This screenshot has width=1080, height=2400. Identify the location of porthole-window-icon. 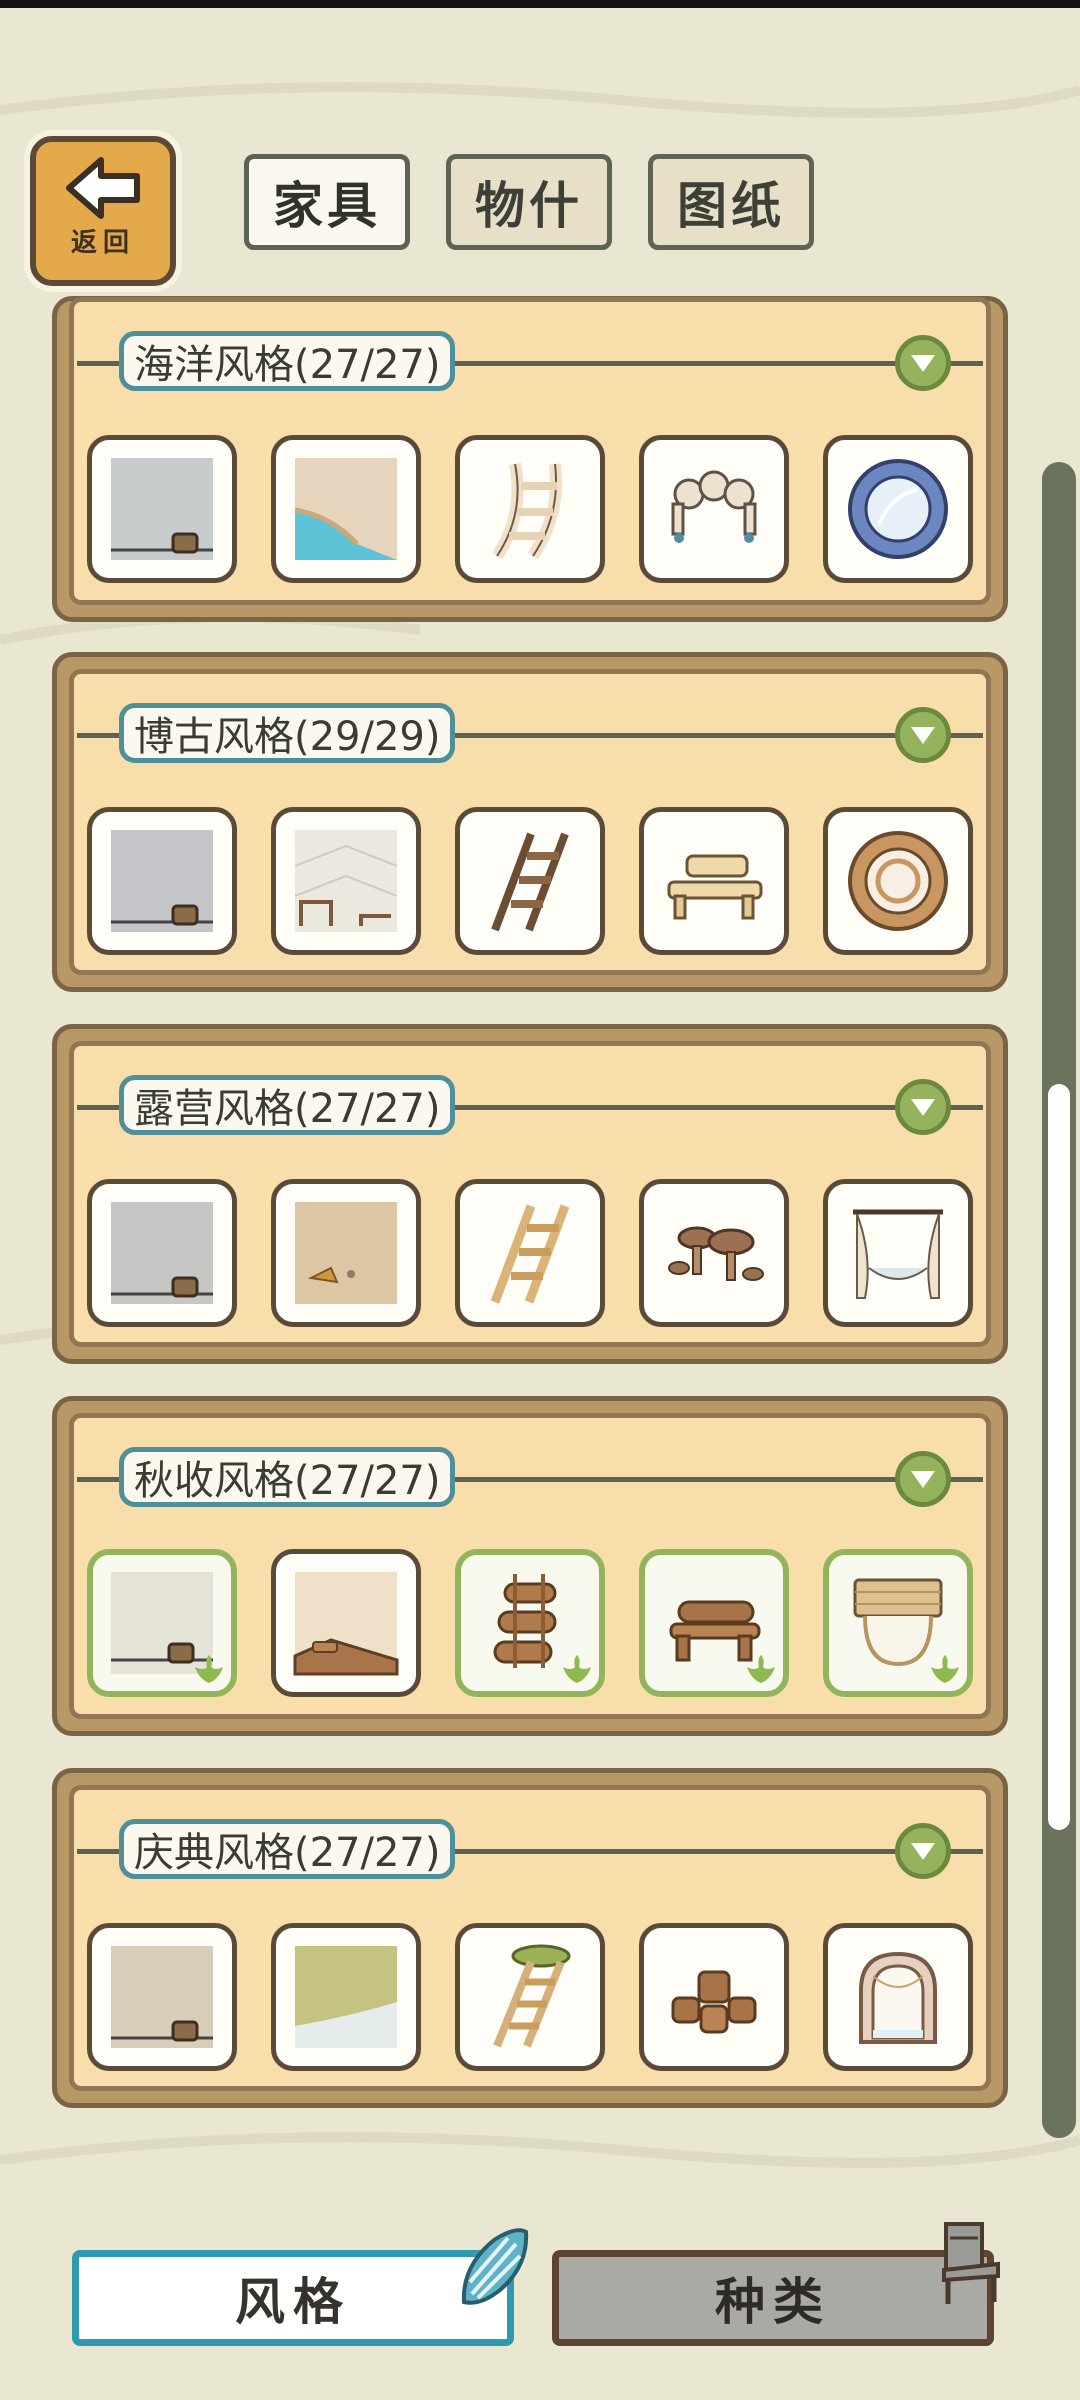
(898, 509).